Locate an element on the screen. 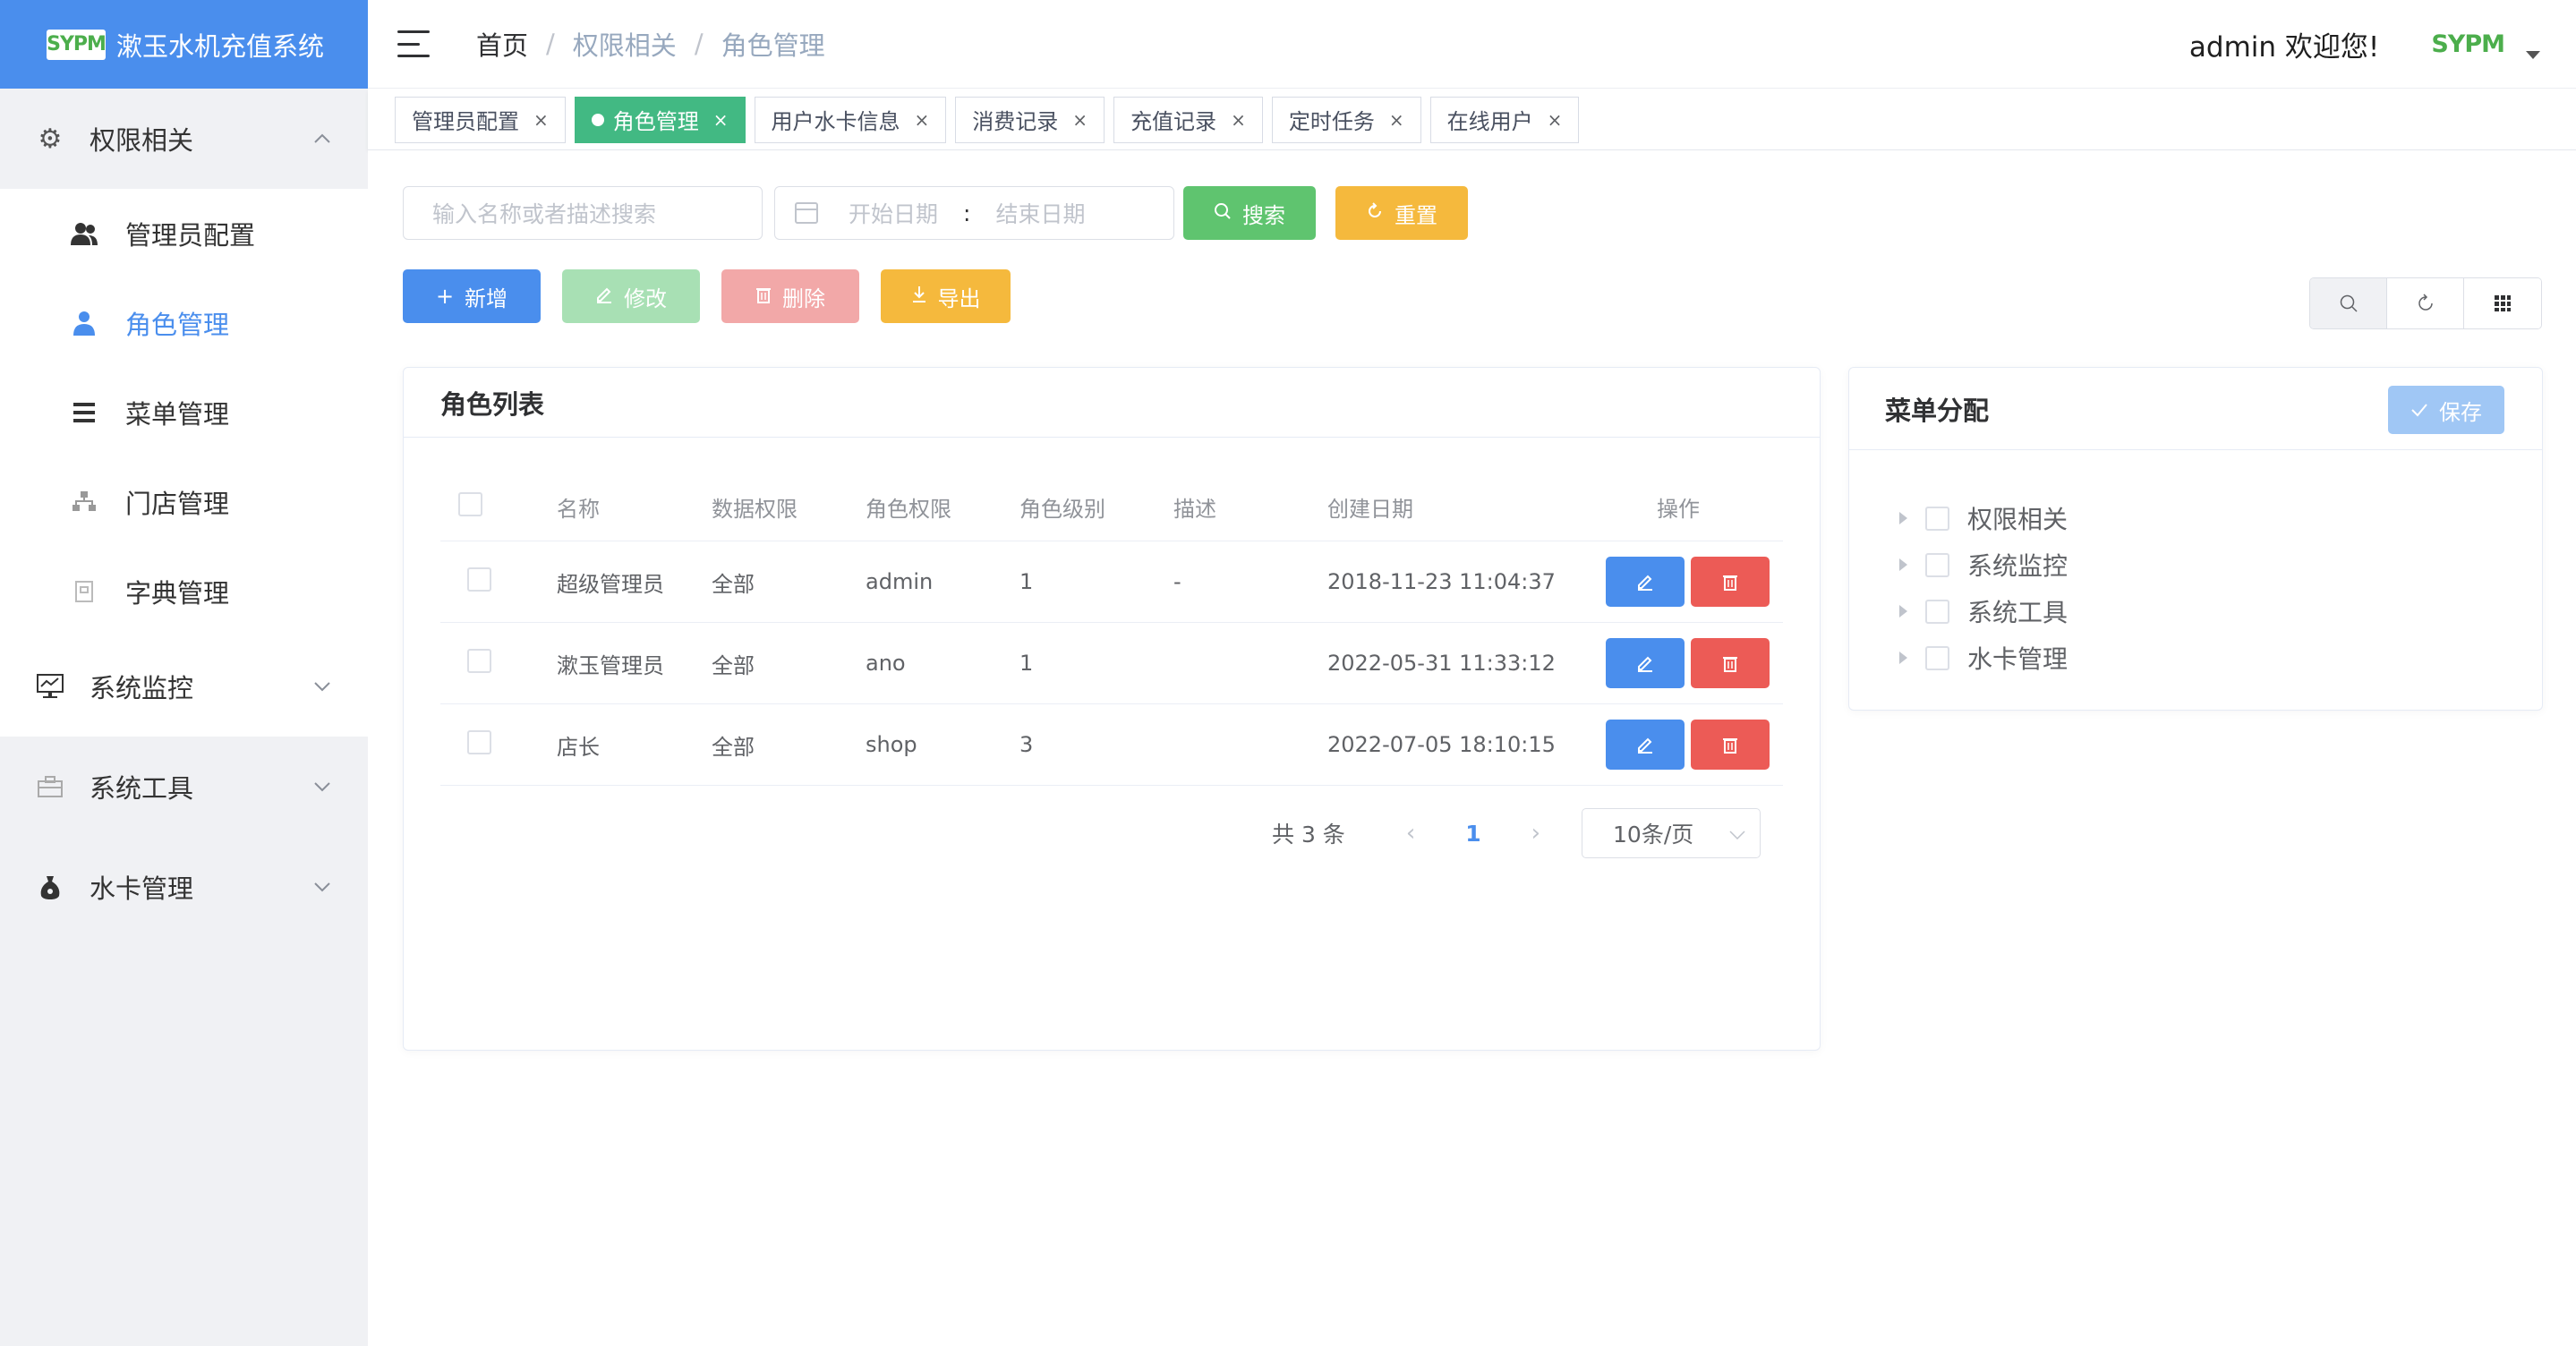  search-placeholder: 输入名称或者描述搜索 is located at coordinates (544, 214).